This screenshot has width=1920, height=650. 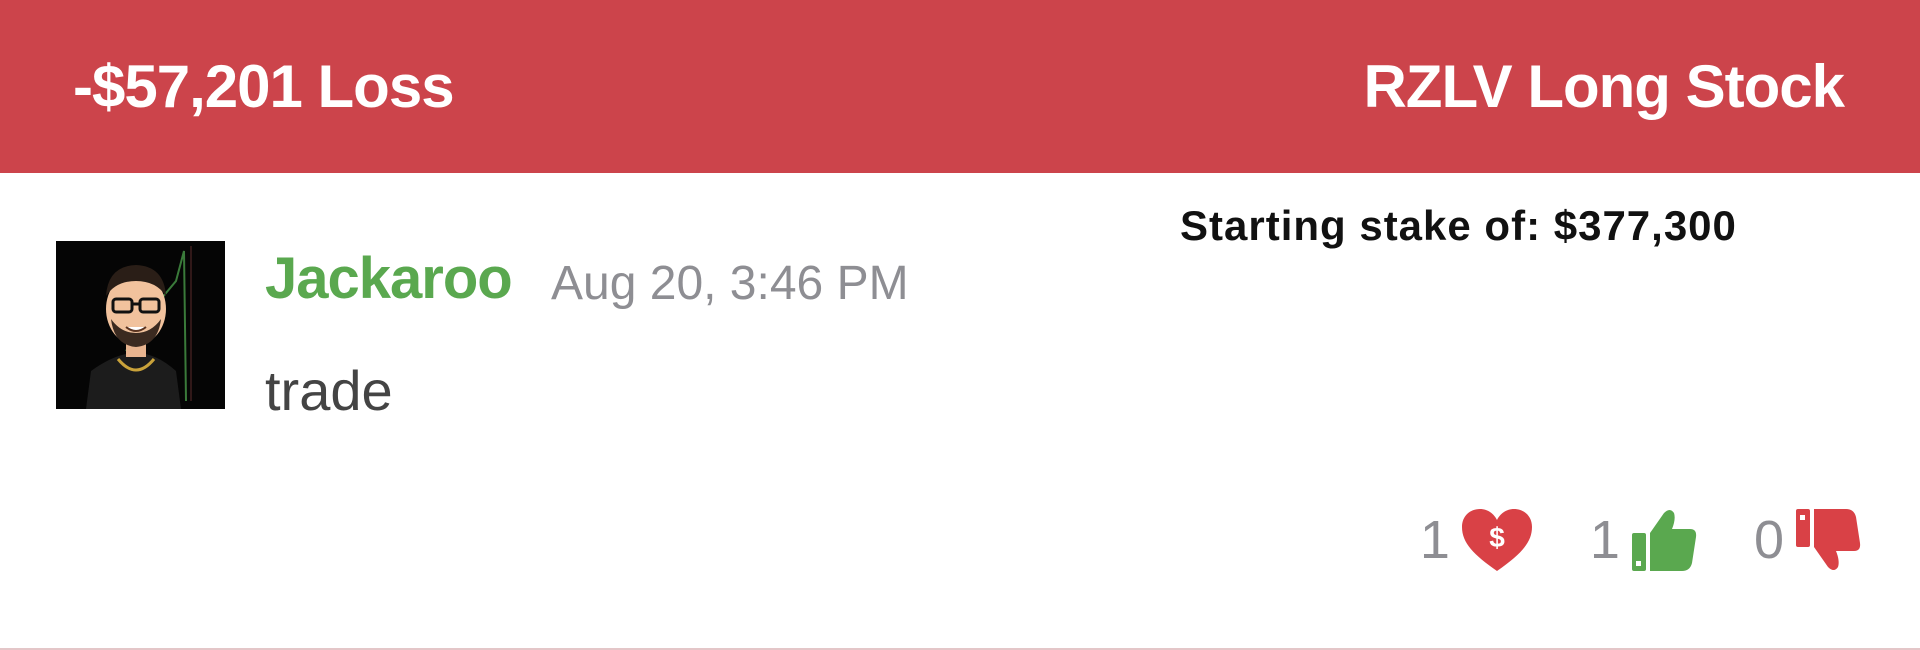 What do you see at coordinates (730, 283) in the screenshot?
I see `post-timestamp: Aug 20, 3:46 PM` at bounding box center [730, 283].